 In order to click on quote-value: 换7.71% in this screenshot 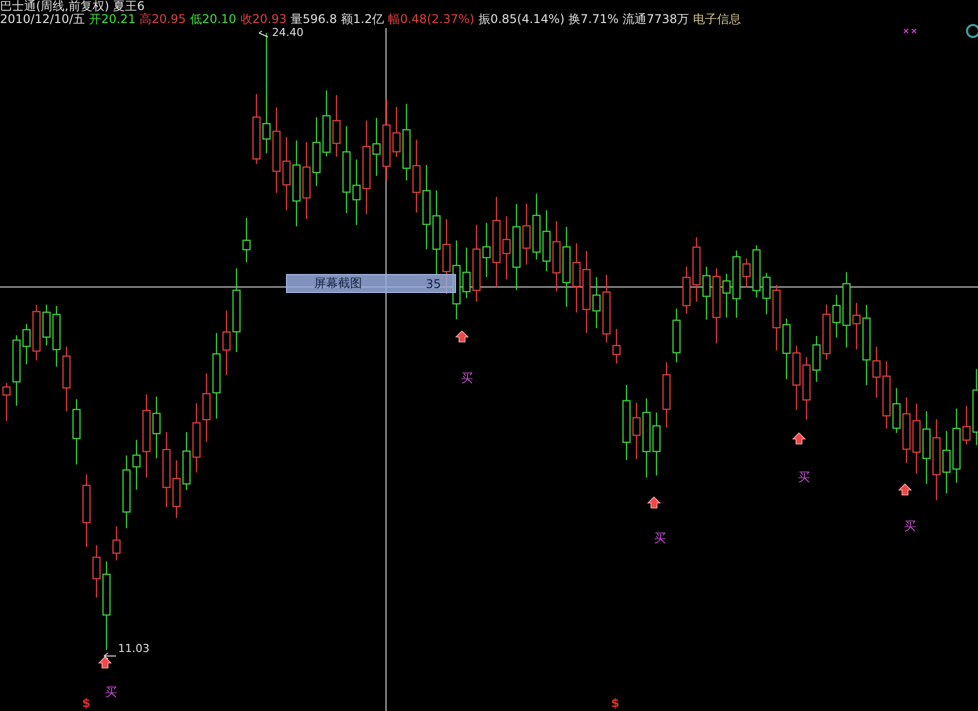, I will do `click(593, 18)`.